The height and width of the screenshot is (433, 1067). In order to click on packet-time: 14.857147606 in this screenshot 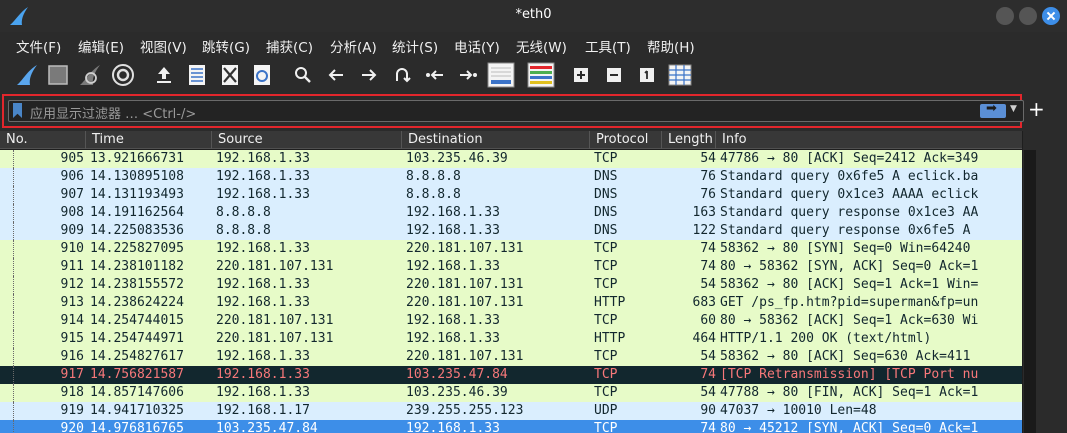, I will do `click(137, 392)`.